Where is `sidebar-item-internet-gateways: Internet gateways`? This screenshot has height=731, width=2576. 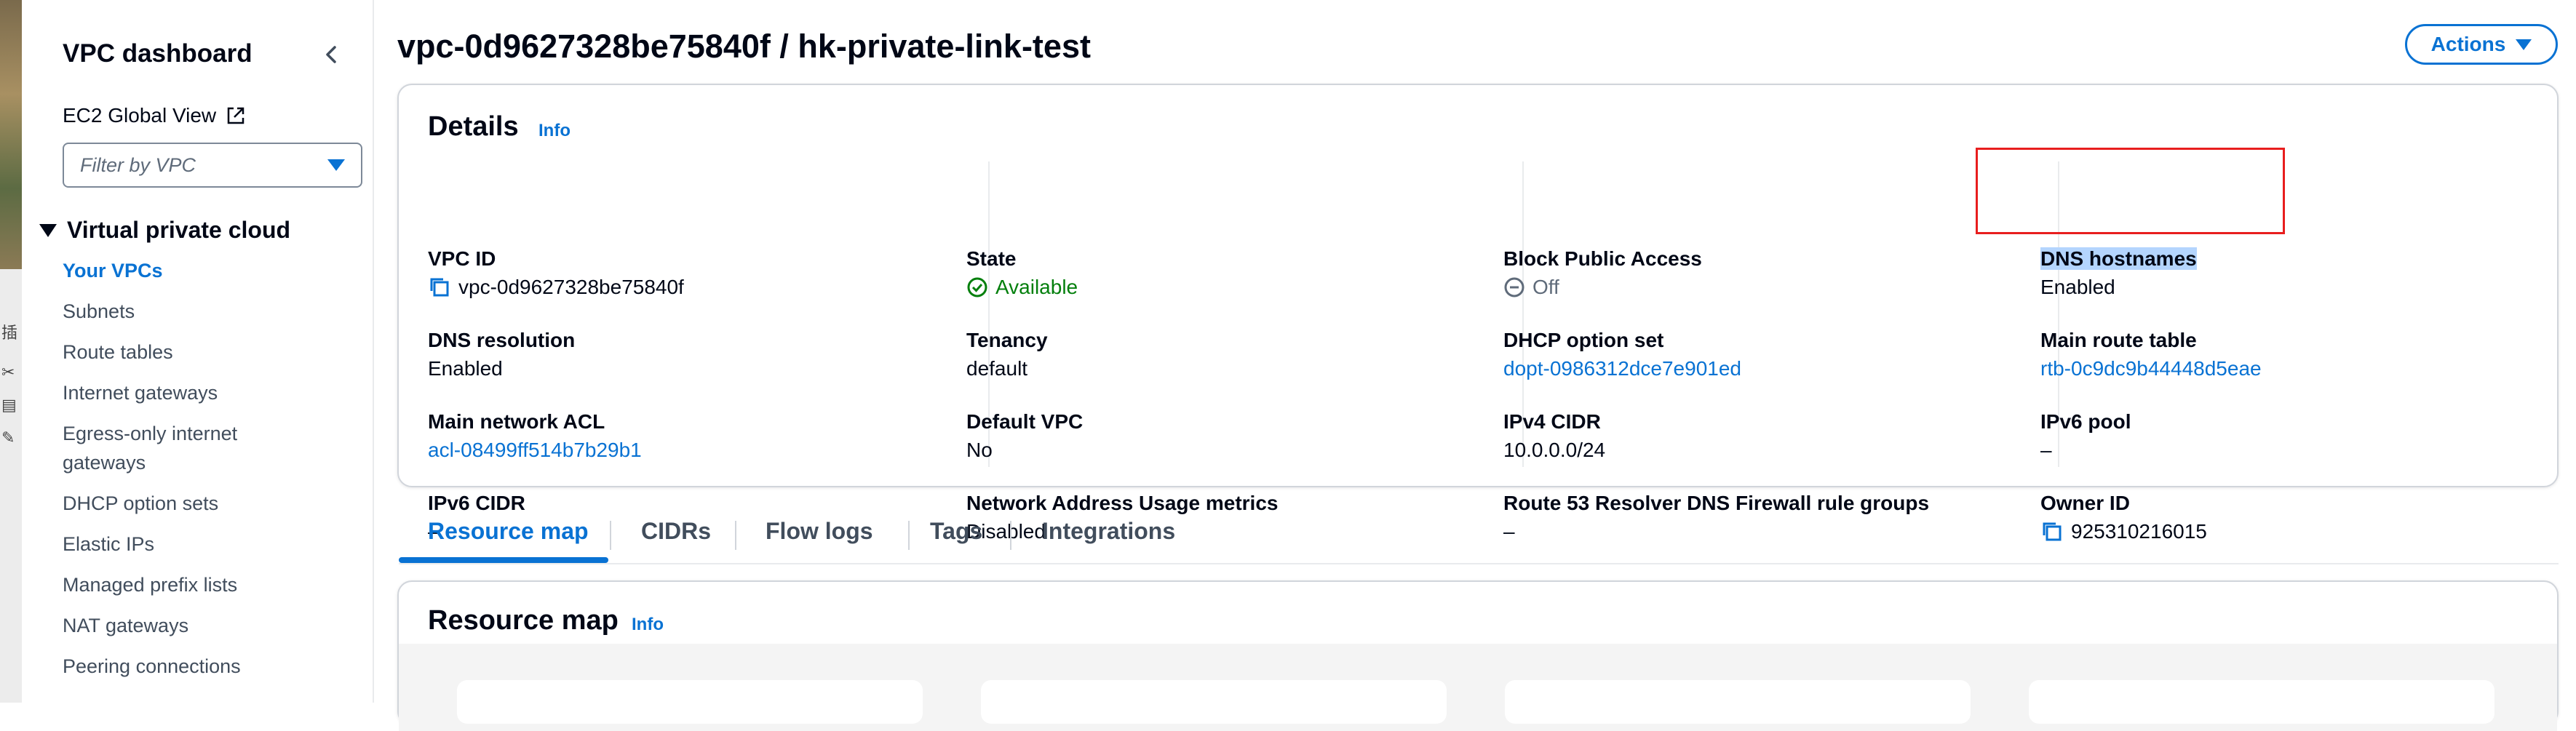
sidebar-item-internet-gateways: Internet gateways is located at coordinates (215, 393).